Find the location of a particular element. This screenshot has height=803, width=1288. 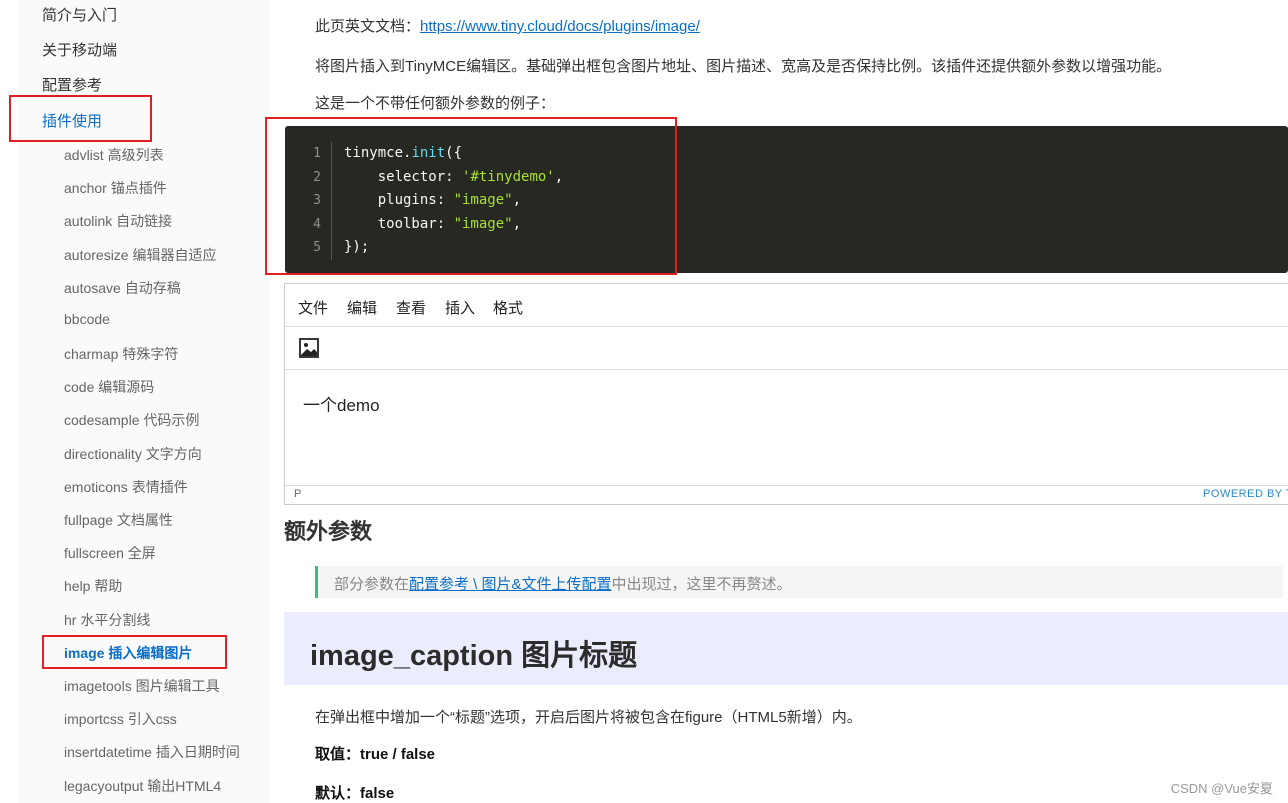

watermark: CSDN @Vue安夏 is located at coordinates (1221, 788).